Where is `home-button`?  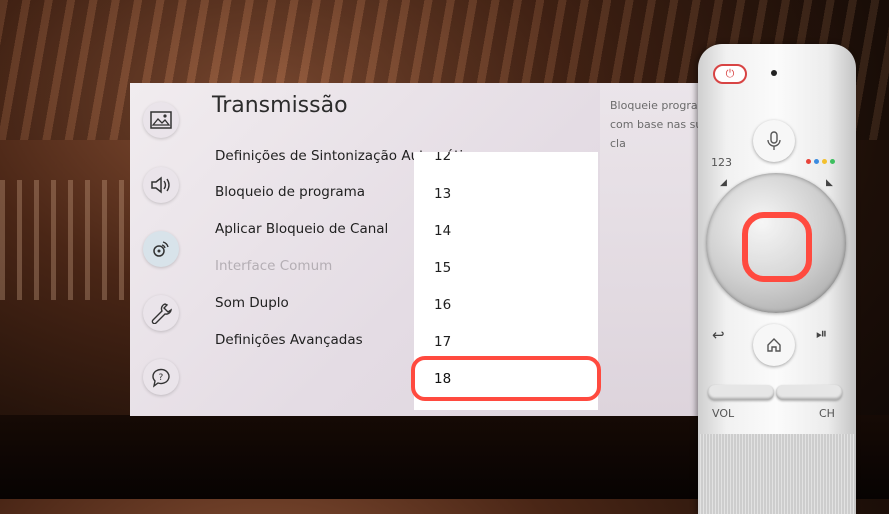 home-button is located at coordinates (774, 345).